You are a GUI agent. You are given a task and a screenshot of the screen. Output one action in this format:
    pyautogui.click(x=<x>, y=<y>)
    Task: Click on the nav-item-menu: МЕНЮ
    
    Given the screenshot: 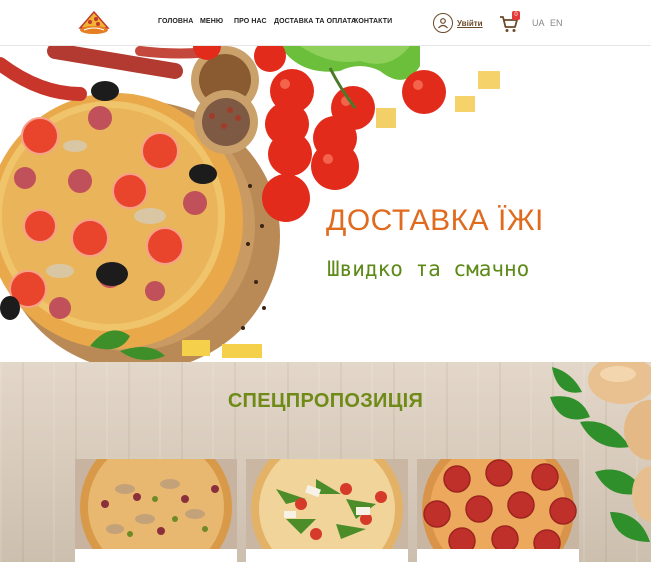 What is the action you would take?
    pyautogui.click(x=211, y=21)
    